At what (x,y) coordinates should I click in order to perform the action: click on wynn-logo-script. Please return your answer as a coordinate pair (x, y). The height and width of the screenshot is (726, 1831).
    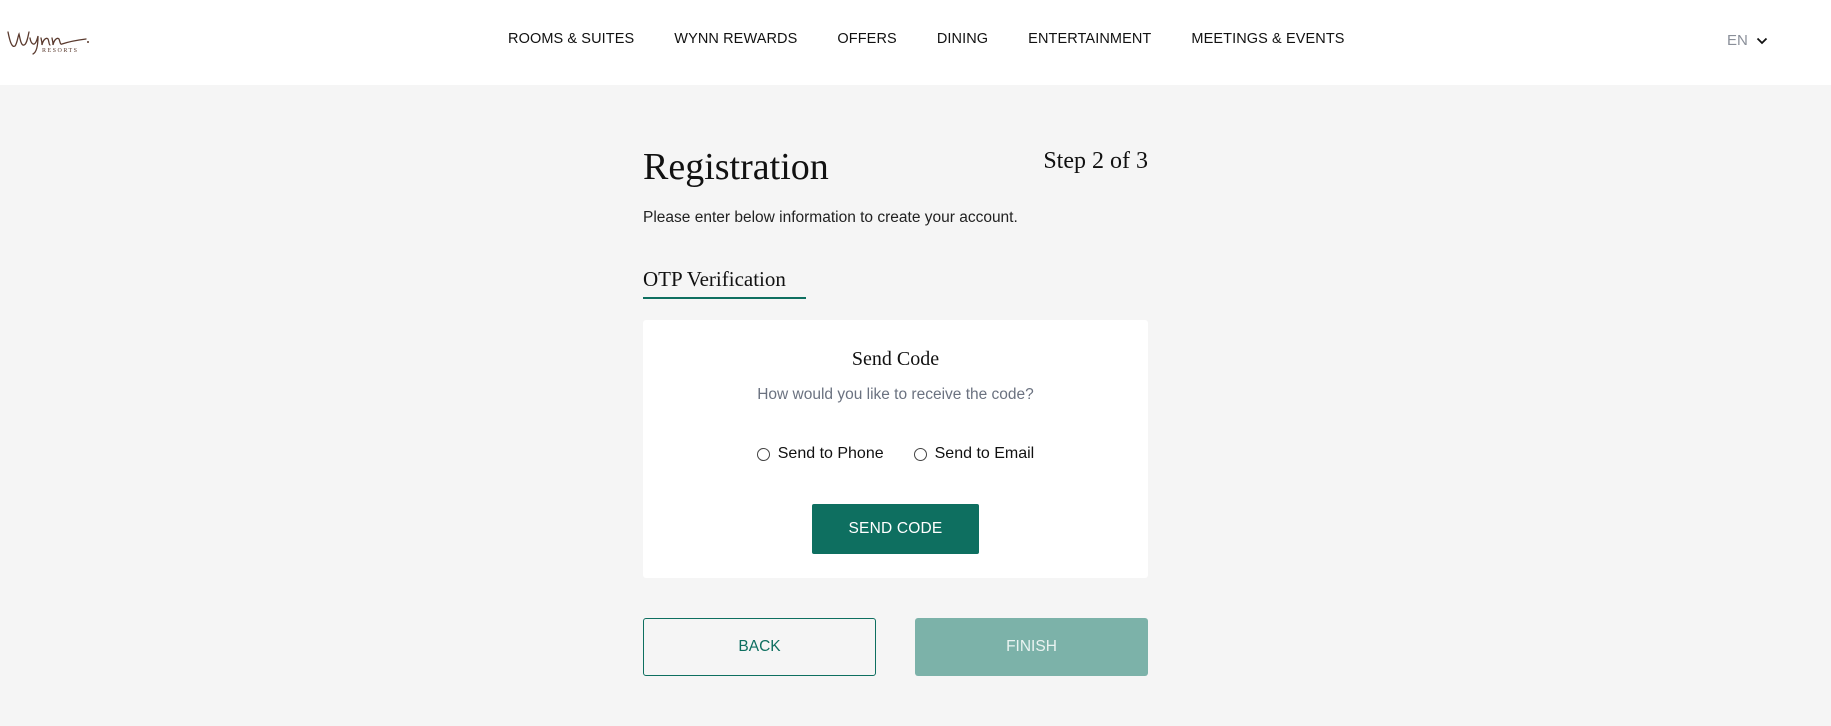
    Looking at the image, I should click on (48, 43).